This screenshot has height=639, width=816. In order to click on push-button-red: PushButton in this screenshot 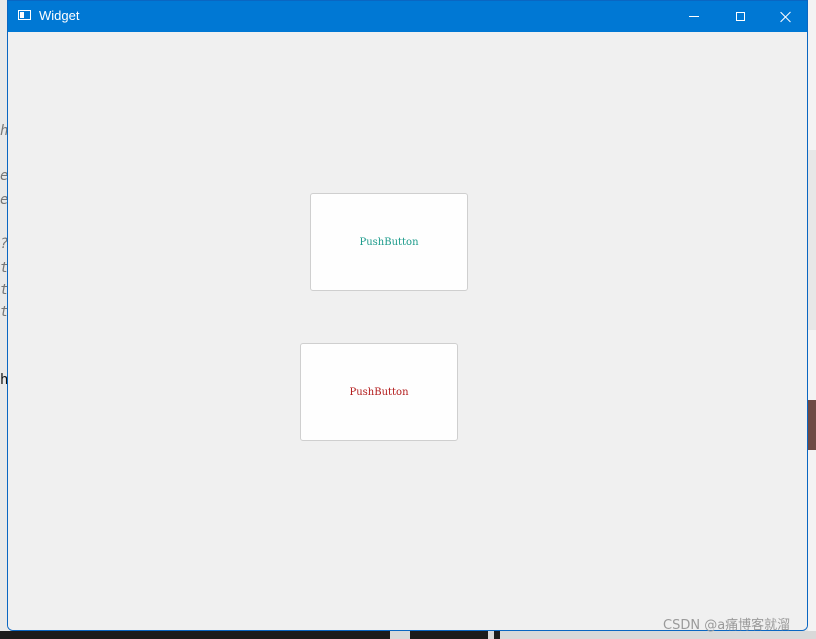, I will do `click(379, 392)`.